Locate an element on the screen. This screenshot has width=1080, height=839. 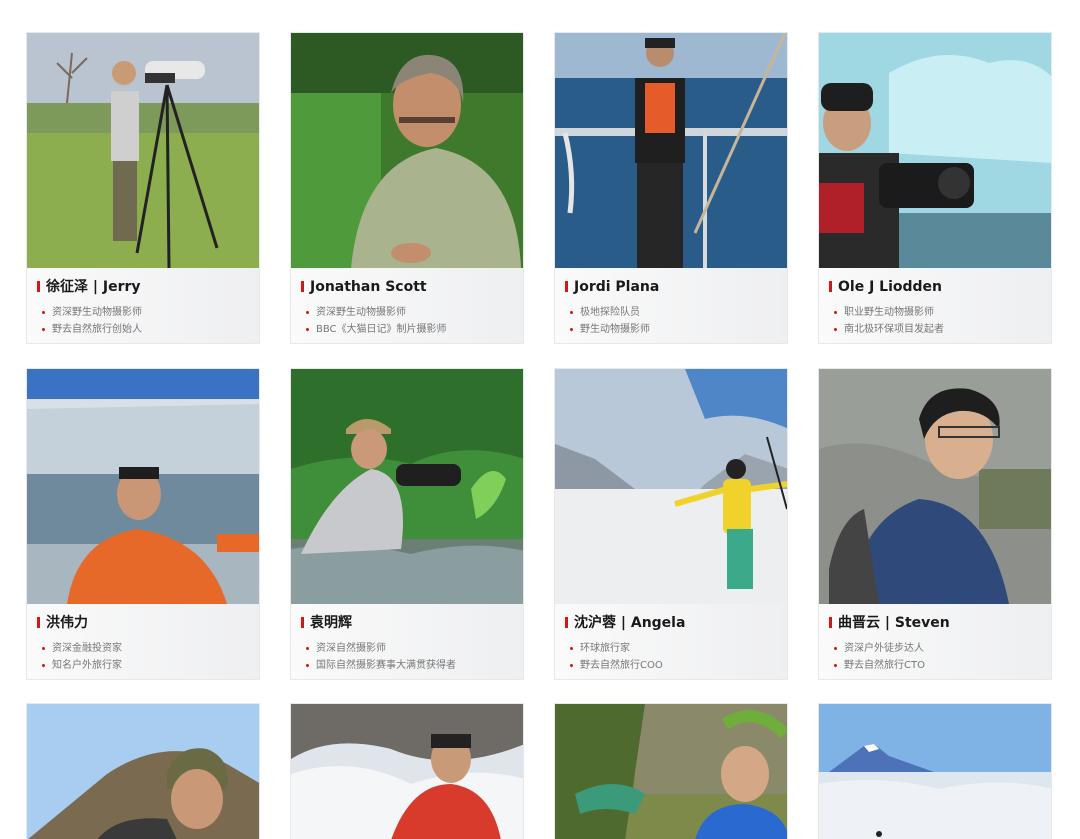
mentor-name: 袁明辉 is located at coordinates (326, 623).